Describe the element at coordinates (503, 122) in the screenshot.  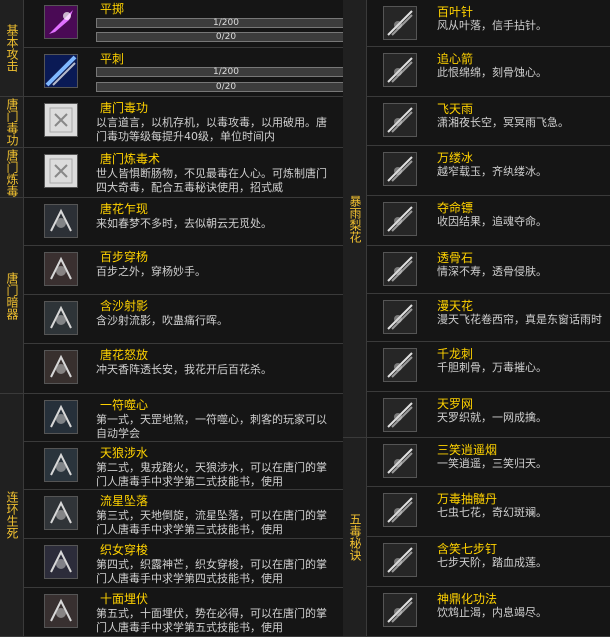
I see `skill-description: 潇湘夜长空，冥冥雨飞急。` at that location.